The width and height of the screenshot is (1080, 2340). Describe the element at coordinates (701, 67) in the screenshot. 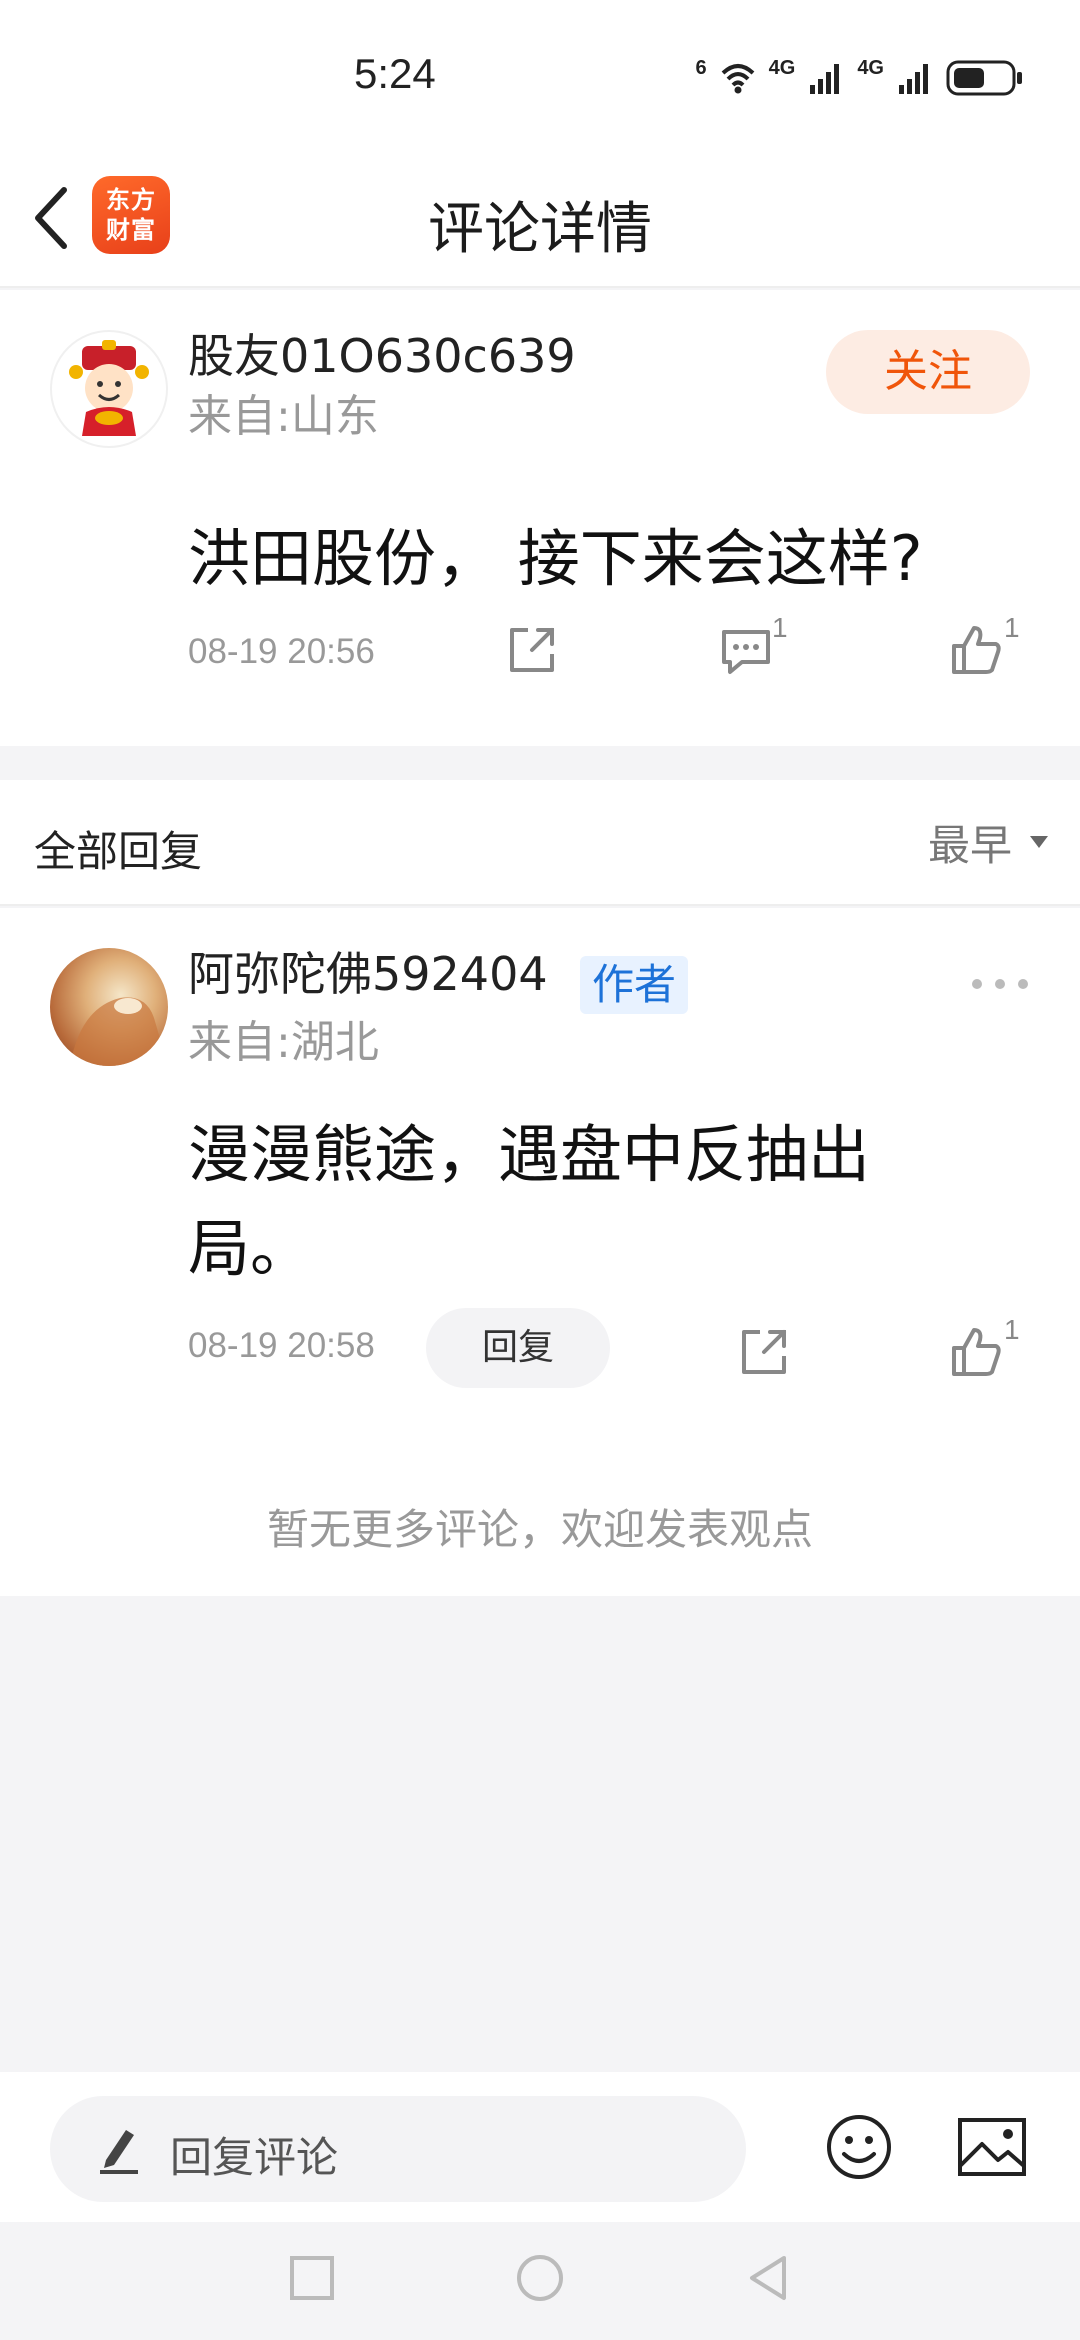

I see `wifi-label: 6` at that location.